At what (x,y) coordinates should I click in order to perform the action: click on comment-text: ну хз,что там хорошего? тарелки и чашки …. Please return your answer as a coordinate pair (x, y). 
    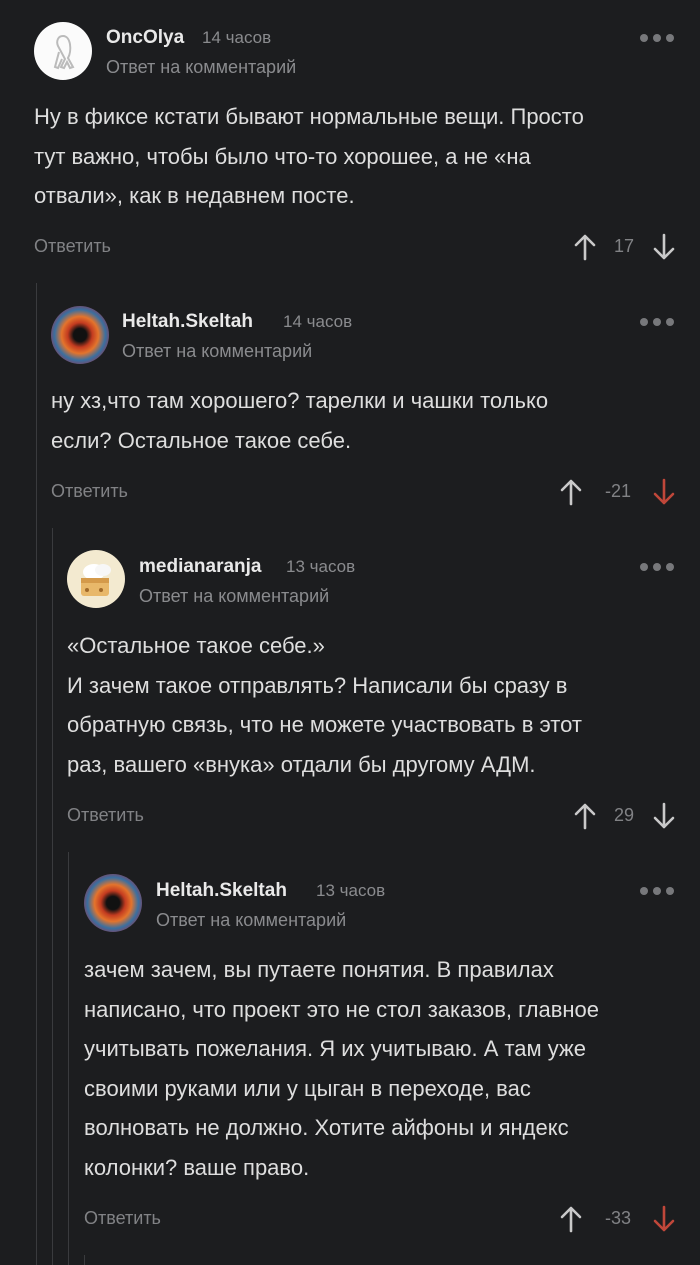
    Looking at the image, I should click on (299, 420).